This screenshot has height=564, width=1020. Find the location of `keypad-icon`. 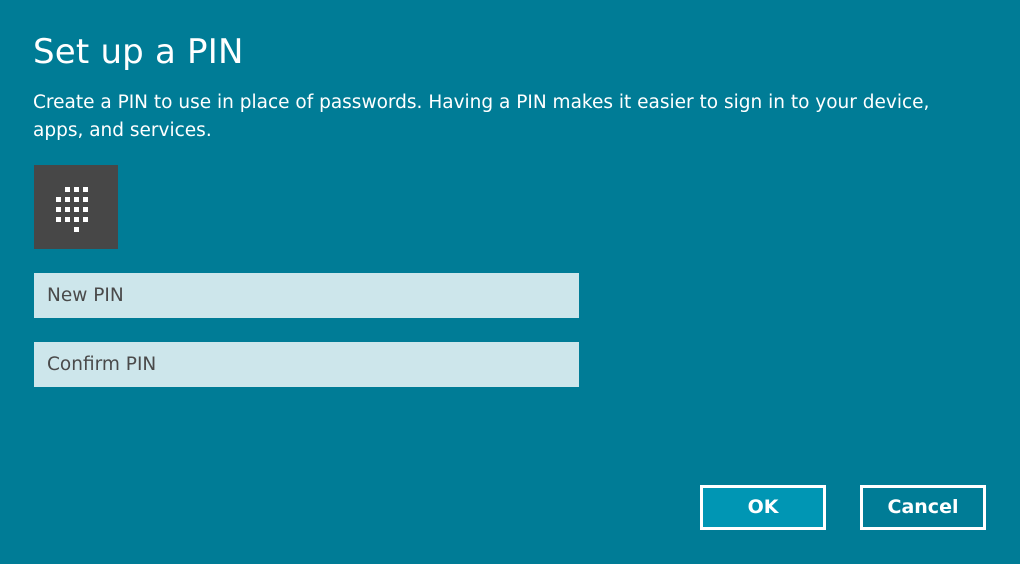

keypad-icon is located at coordinates (72, 209).